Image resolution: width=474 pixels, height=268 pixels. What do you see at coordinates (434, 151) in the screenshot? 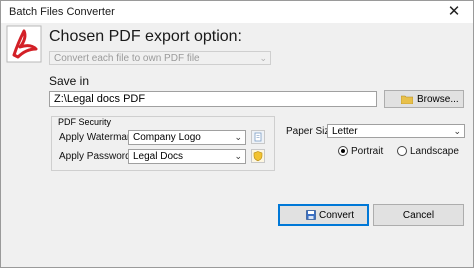
I see `landscape-label: Landscape` at bounding box center [434, 151].